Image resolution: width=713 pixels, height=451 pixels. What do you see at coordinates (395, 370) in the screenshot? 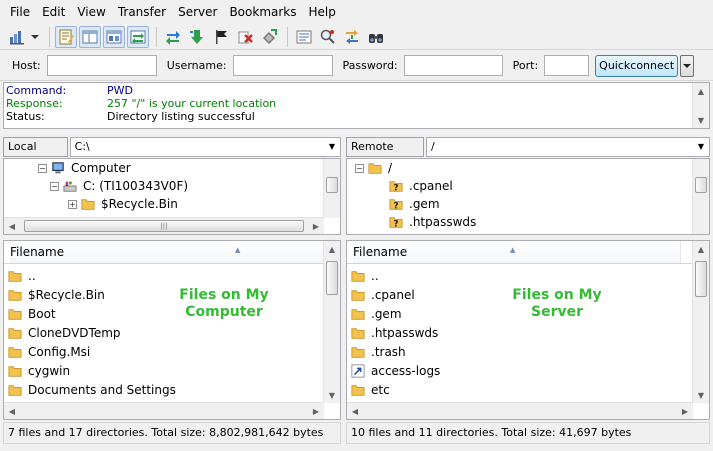
I see `list-item: access-logs` at bounding box center [395, 370].